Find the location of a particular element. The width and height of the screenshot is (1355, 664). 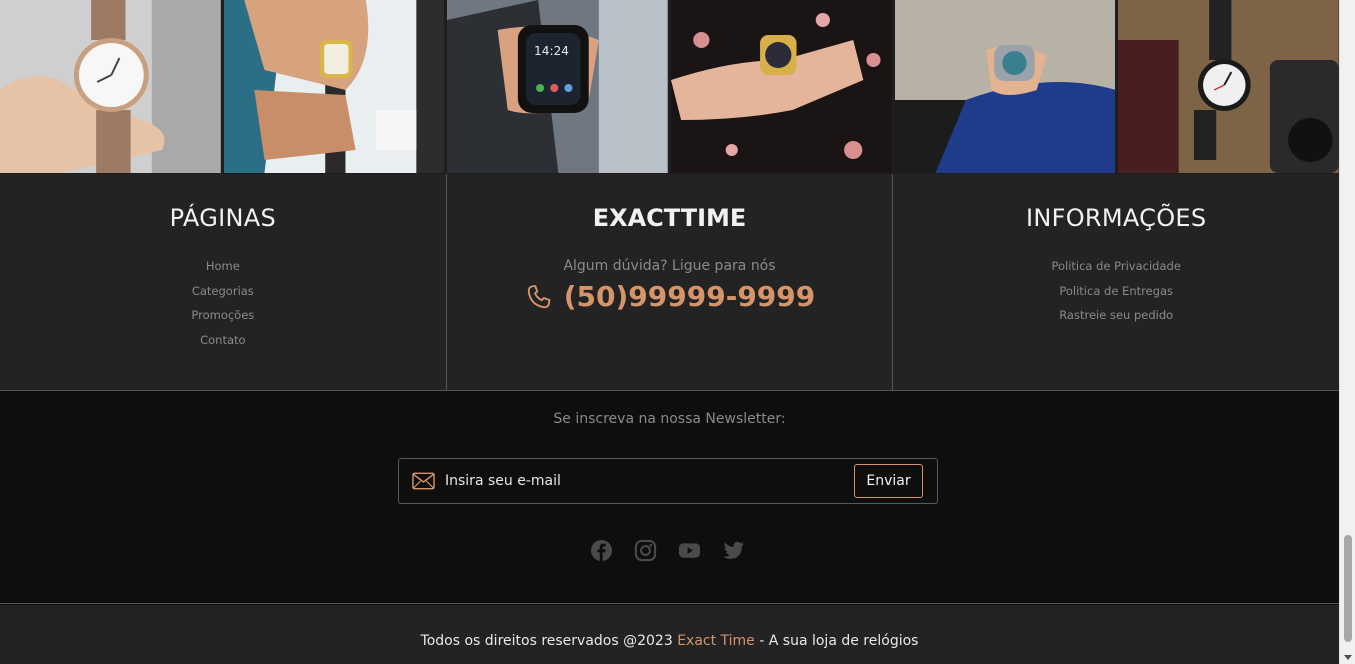

watch-camera-image is located at coordinates (1229, 86).